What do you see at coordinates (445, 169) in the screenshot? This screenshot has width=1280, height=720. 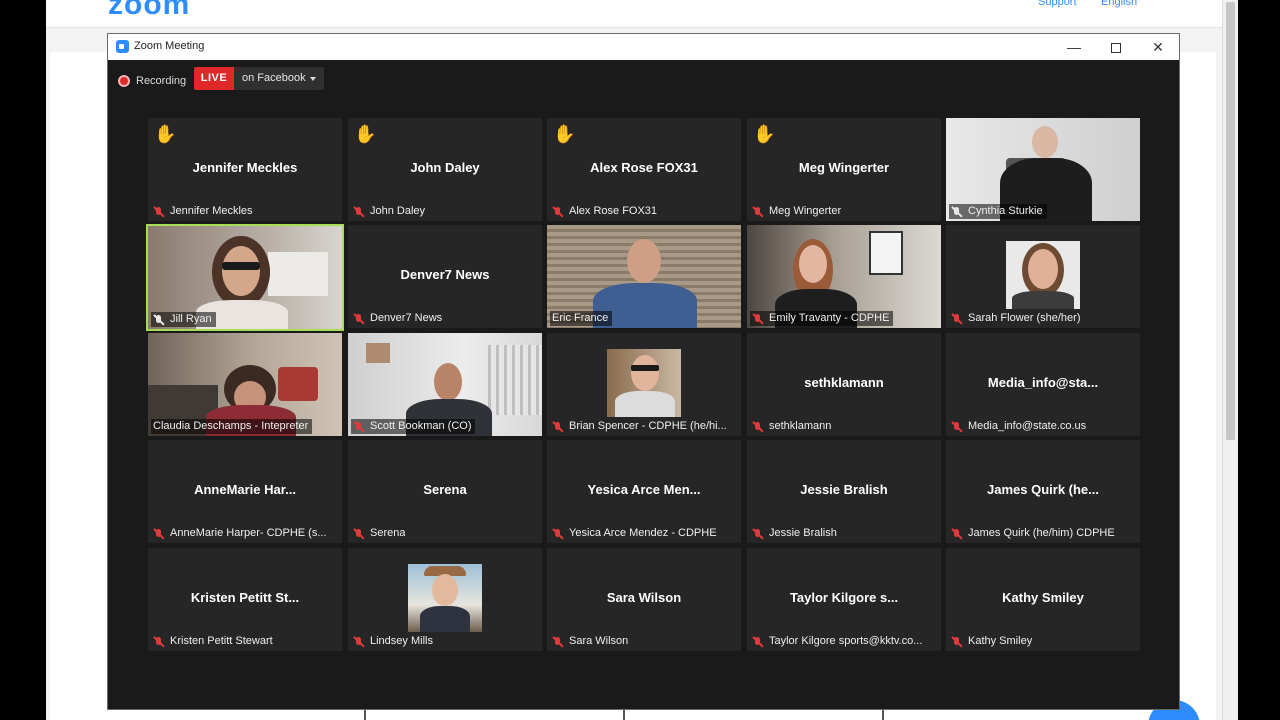 I see `participant-tile: ✋ John Daley John Daley` at bounding box center [445, 169].